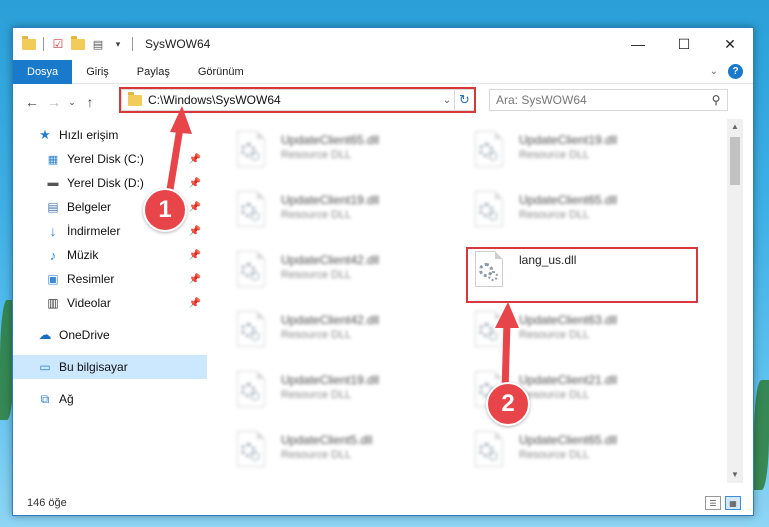 This screenshot has height=527, width=769. Describe the element at coordinates (58, 44) in the screenshot. I see `properties-icon: ☑` at that location.